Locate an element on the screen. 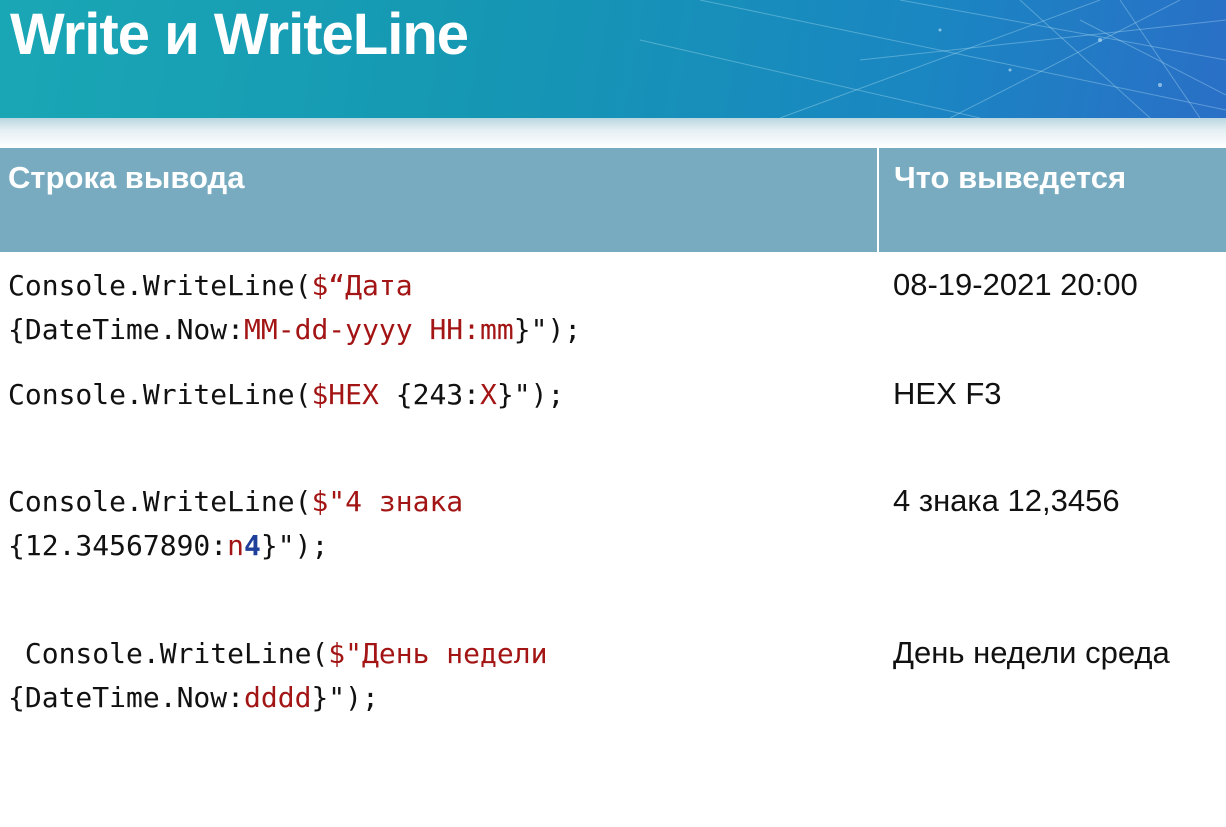  code-token: X is located at coordinates (488, 394).